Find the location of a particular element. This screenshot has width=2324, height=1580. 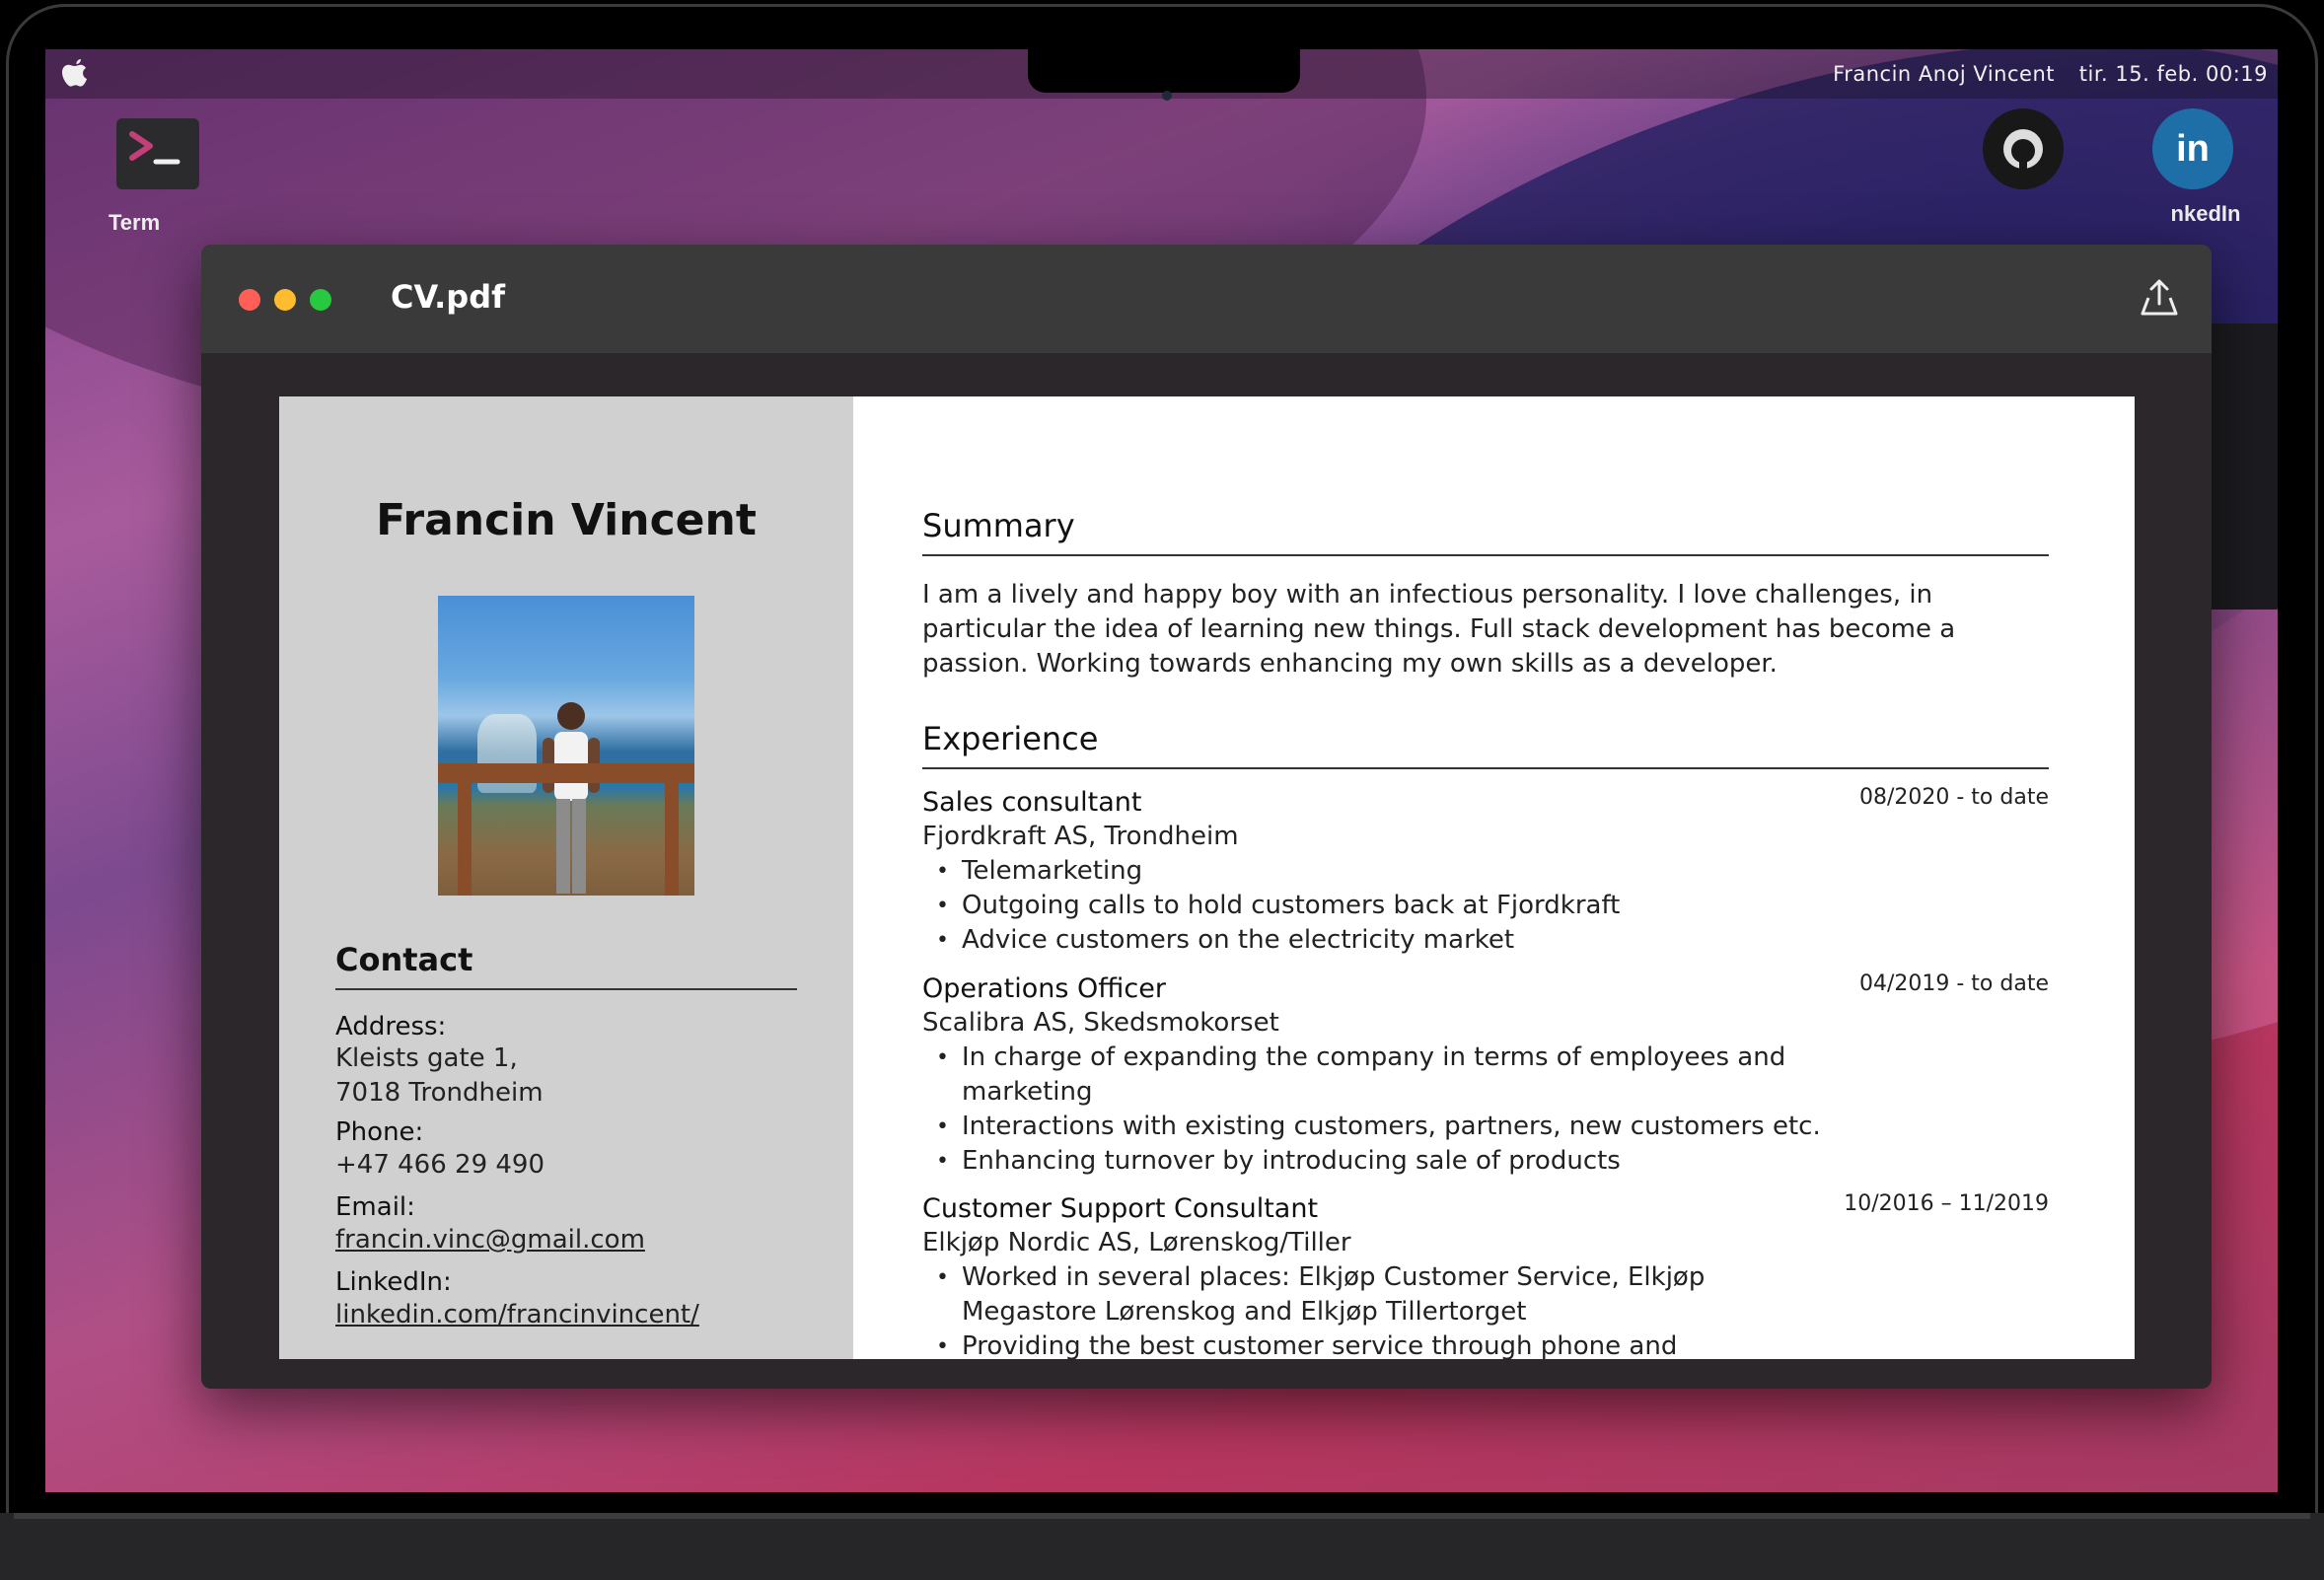

profile-photo is located at coordinates (566, 746).